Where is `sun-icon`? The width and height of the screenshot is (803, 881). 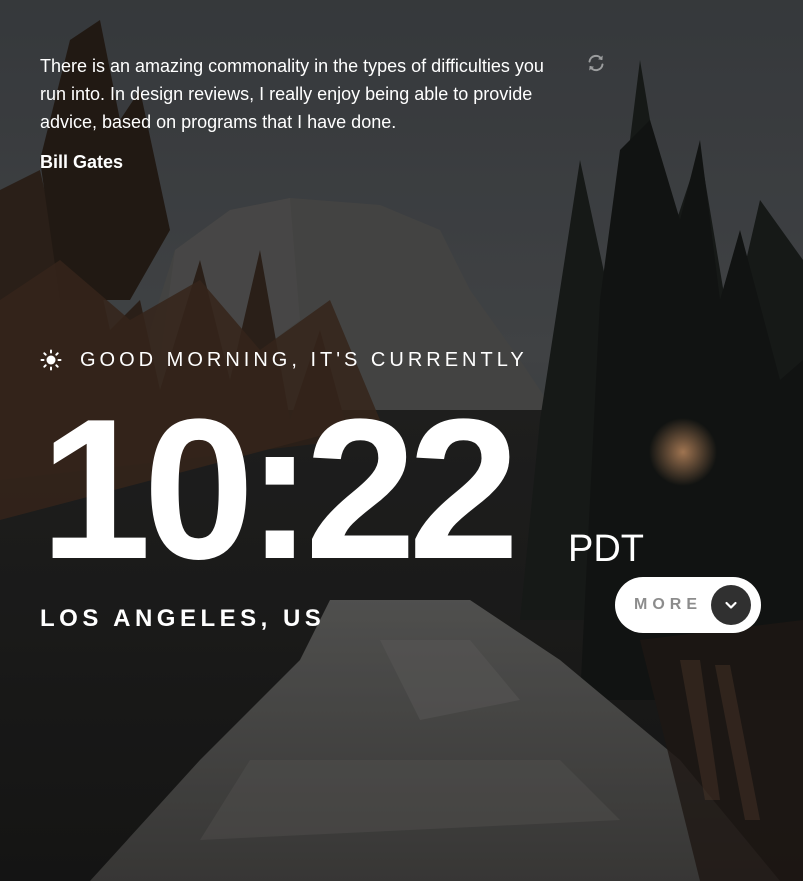
sun-icon is located at coordinates (51, 360).